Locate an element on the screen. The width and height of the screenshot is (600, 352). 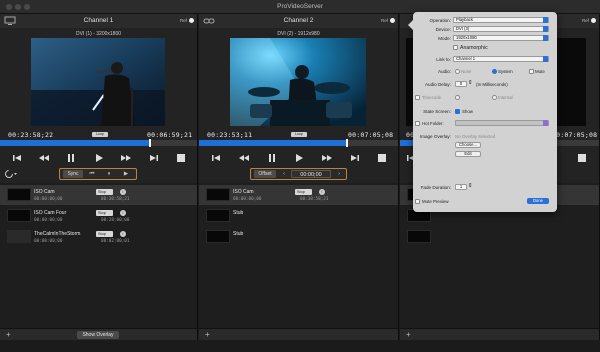
chevron-right-icon: › is located at coordinates (339, 174).